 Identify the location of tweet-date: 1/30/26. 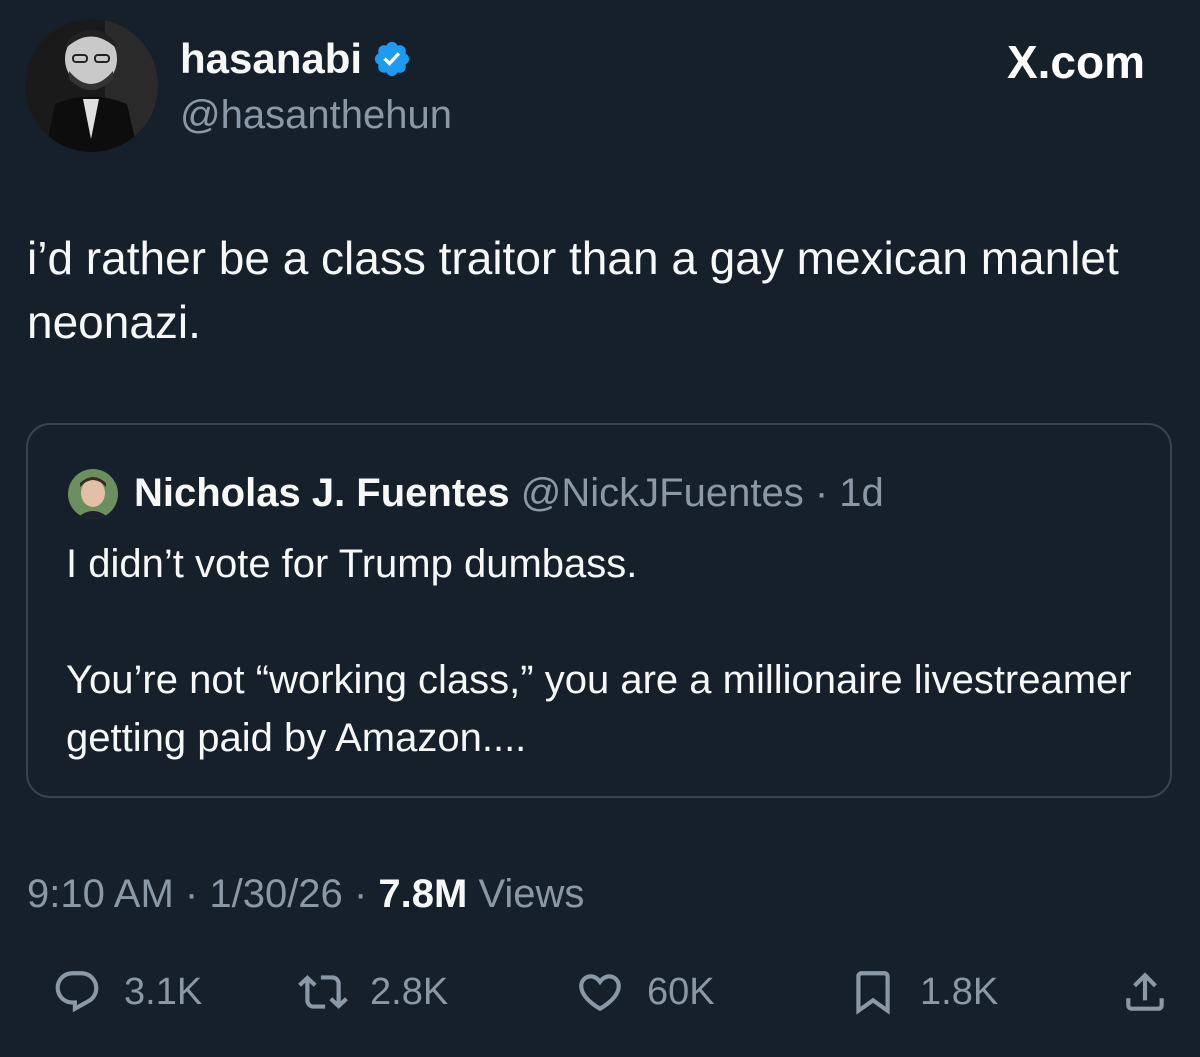
(275, 894).